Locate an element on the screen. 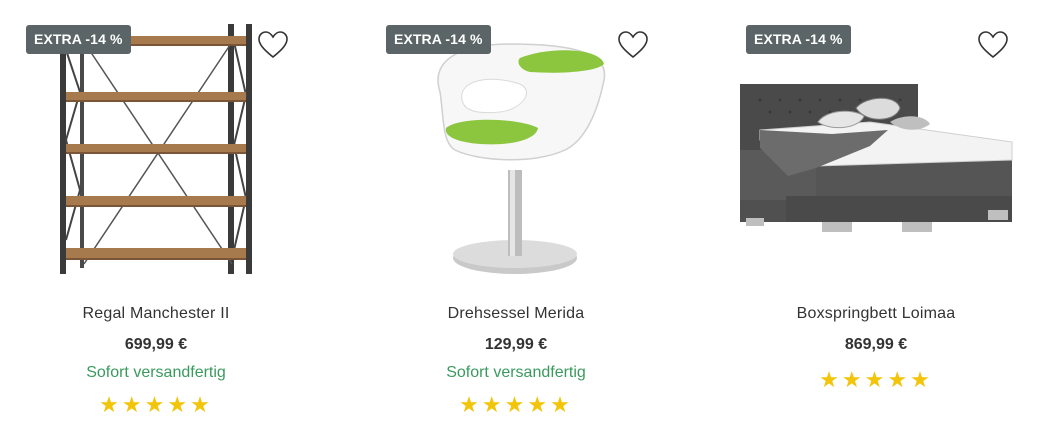 The width and height of the screenshot is (1052, 435). product-name: Boxspringbett Loimaa is located at coordinates (876, 314).